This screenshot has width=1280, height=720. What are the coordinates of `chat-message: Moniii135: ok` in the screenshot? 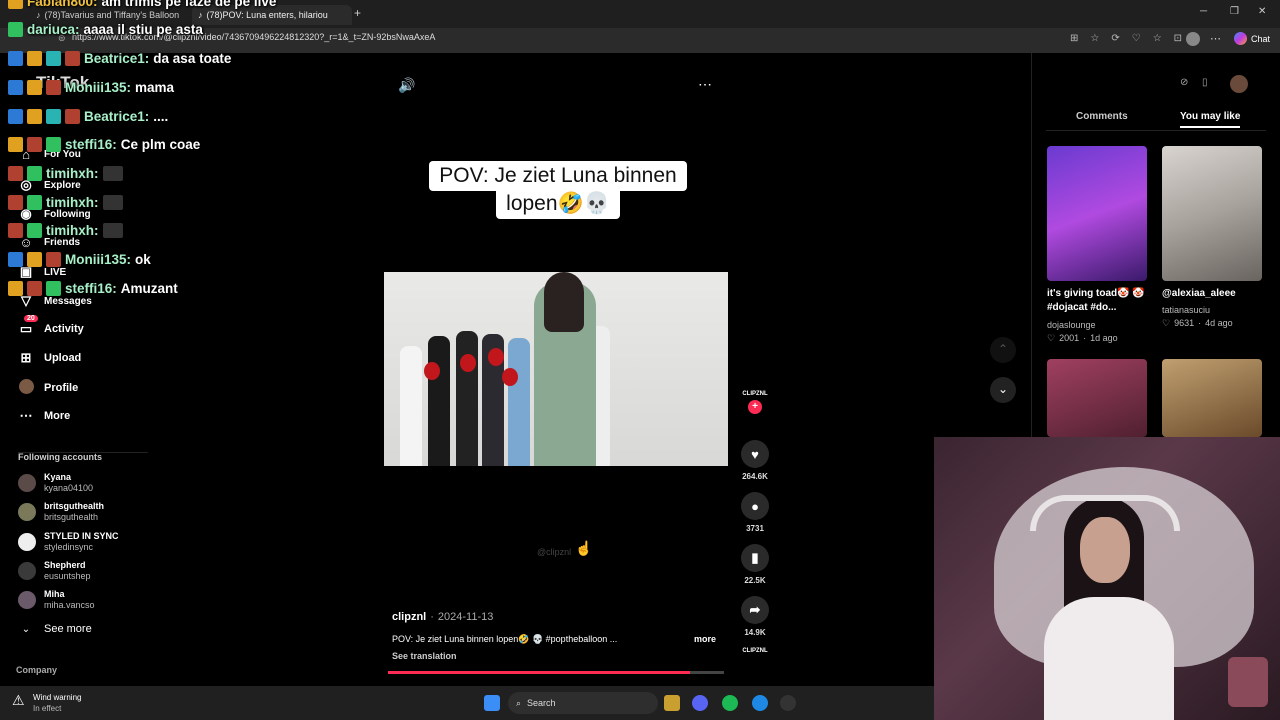 It's located at (79, 259).